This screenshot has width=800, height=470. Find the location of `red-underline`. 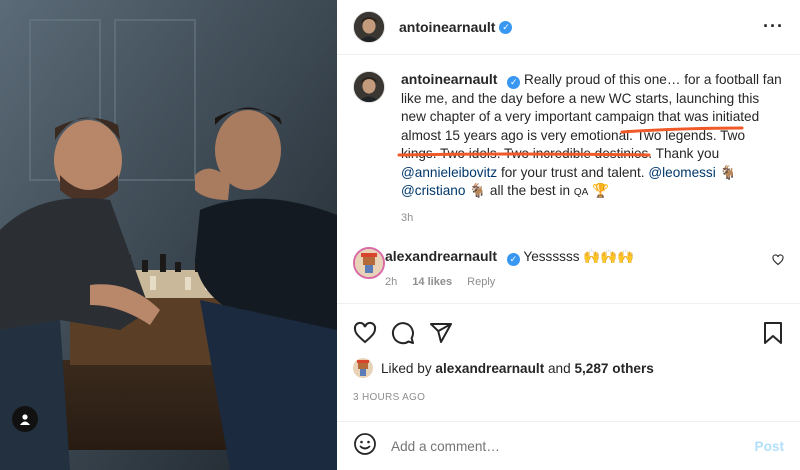

red-underline is located at coordinates (570, 141).